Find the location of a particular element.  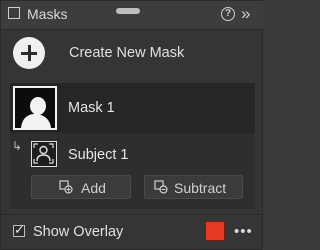

more-options-icon: ••• is located at coordinates (243, 231).